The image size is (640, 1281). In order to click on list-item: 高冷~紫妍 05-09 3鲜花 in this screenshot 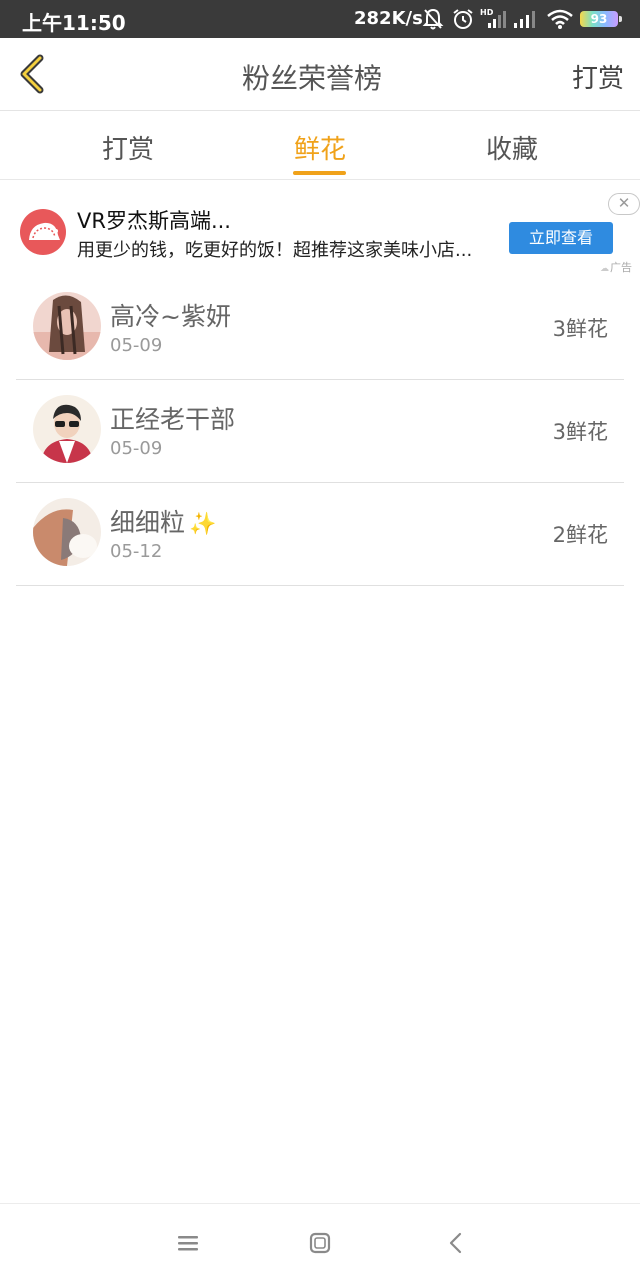, I will do `click(320, 328)`.